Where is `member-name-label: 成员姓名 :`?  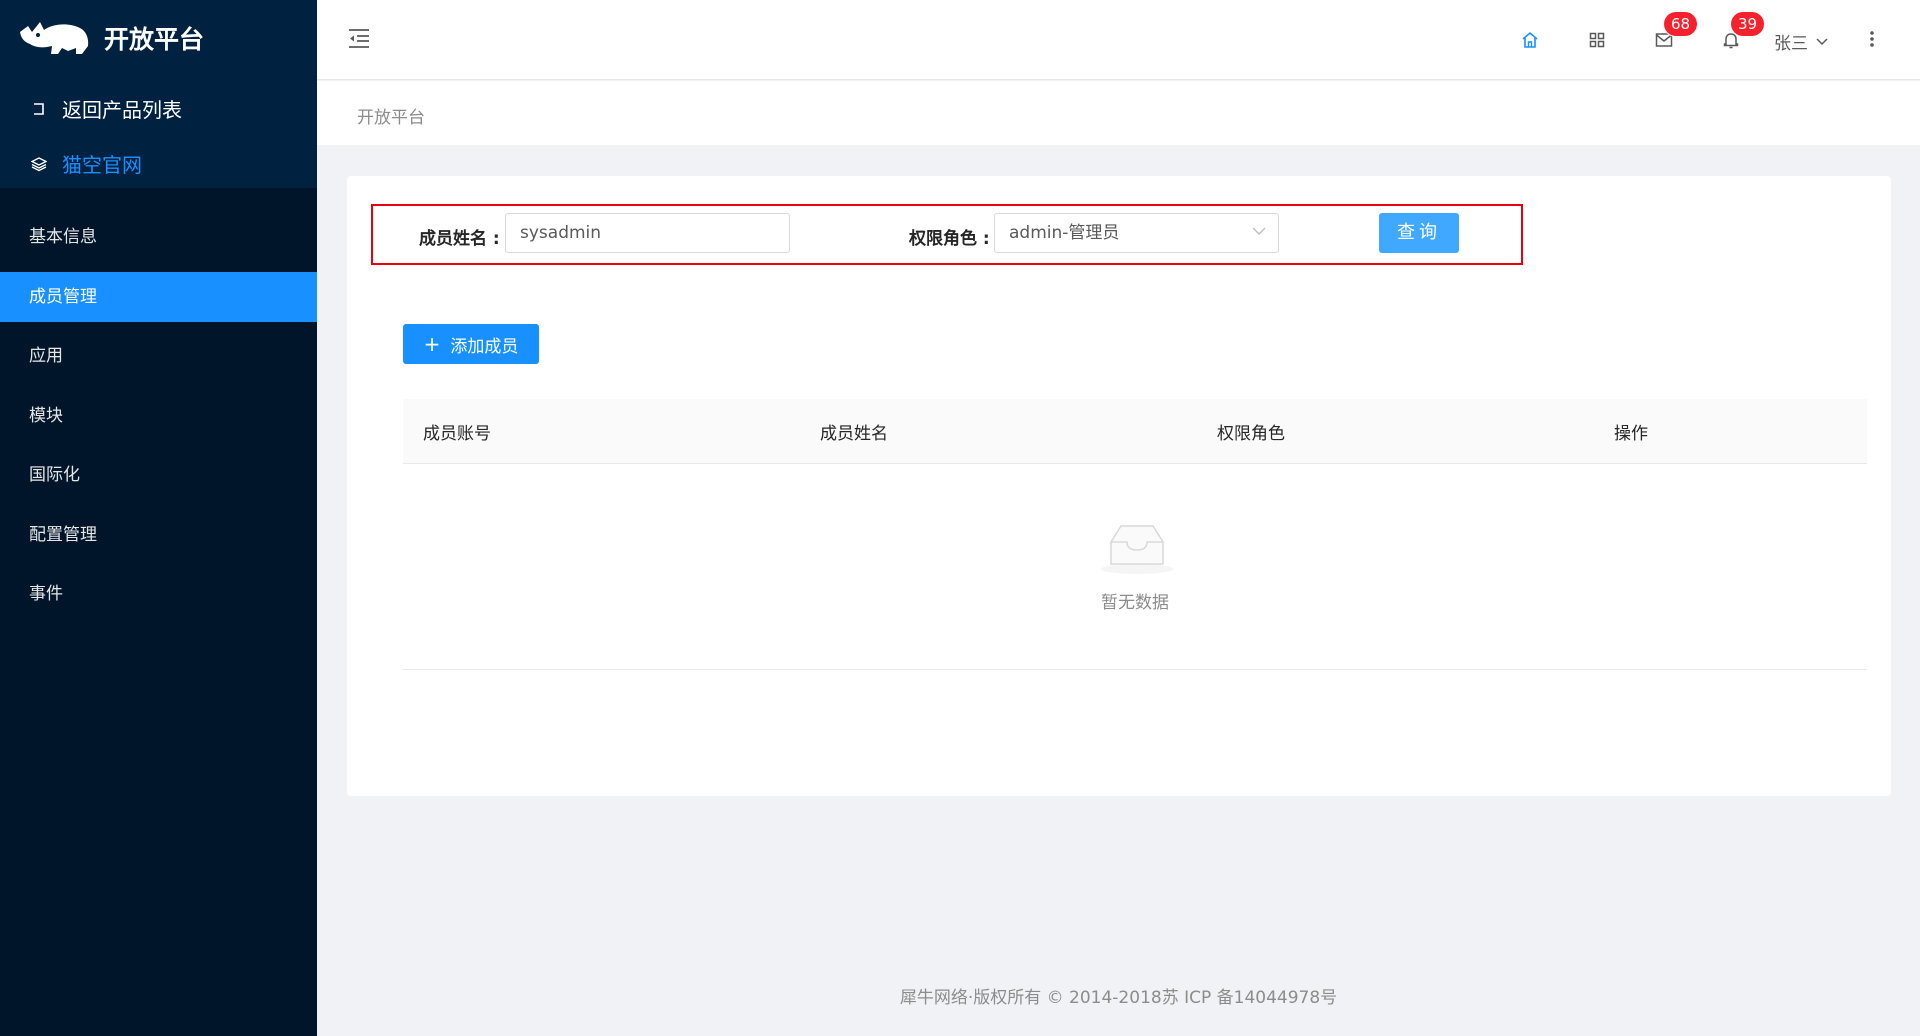
member-name-label: 成员姓名 : is located at coordinates (459, 239).